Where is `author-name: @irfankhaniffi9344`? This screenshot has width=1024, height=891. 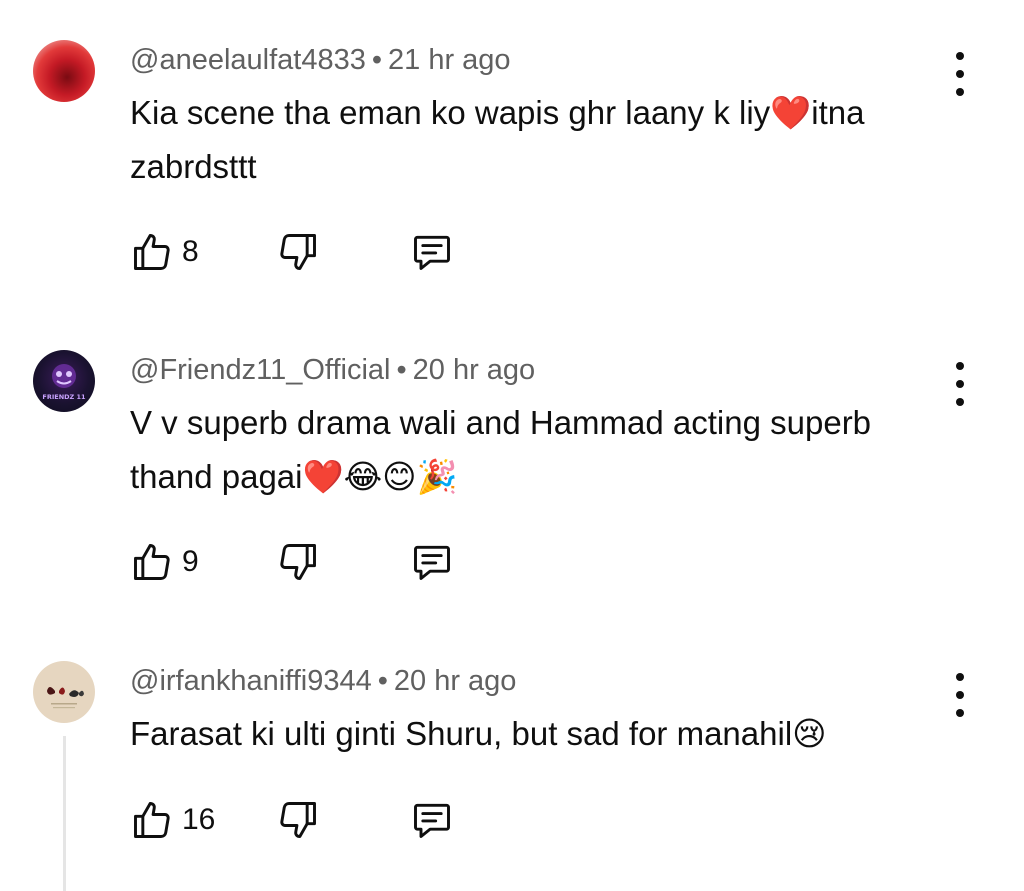
author-name: @irfankhaniffi9344 is located at coordinates (251, 681).